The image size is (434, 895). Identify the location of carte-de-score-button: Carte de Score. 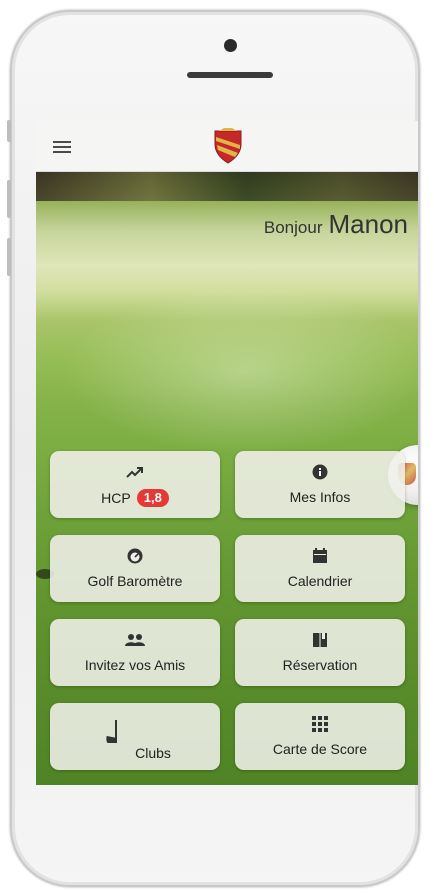
(320, 736).